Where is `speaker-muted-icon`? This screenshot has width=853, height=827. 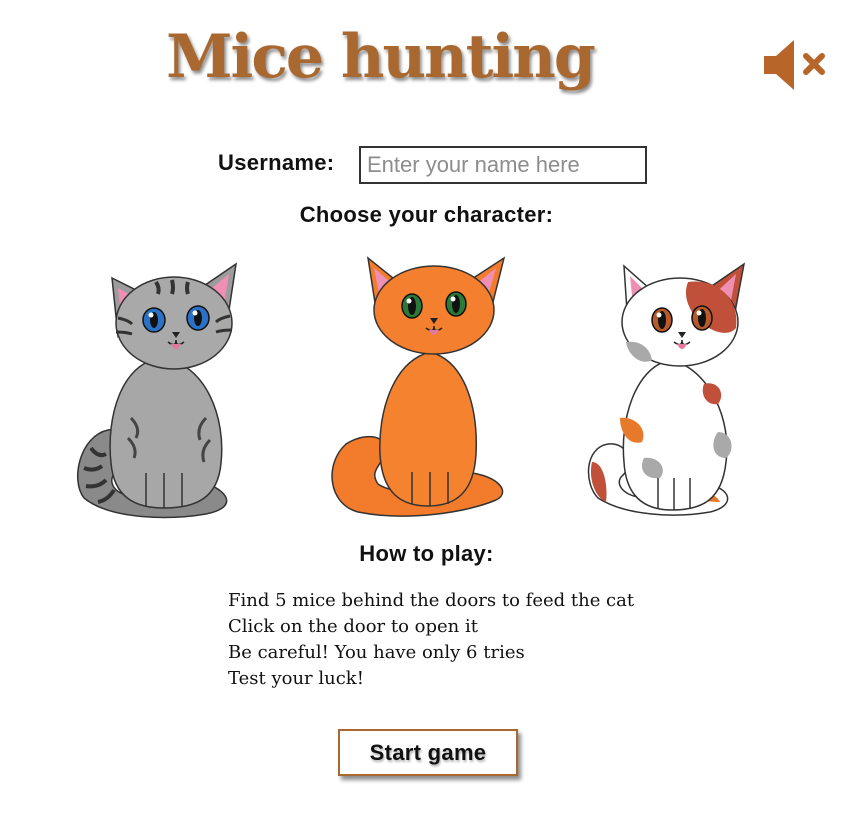 speaker-muted-icon is located at coordinates (794, 65).